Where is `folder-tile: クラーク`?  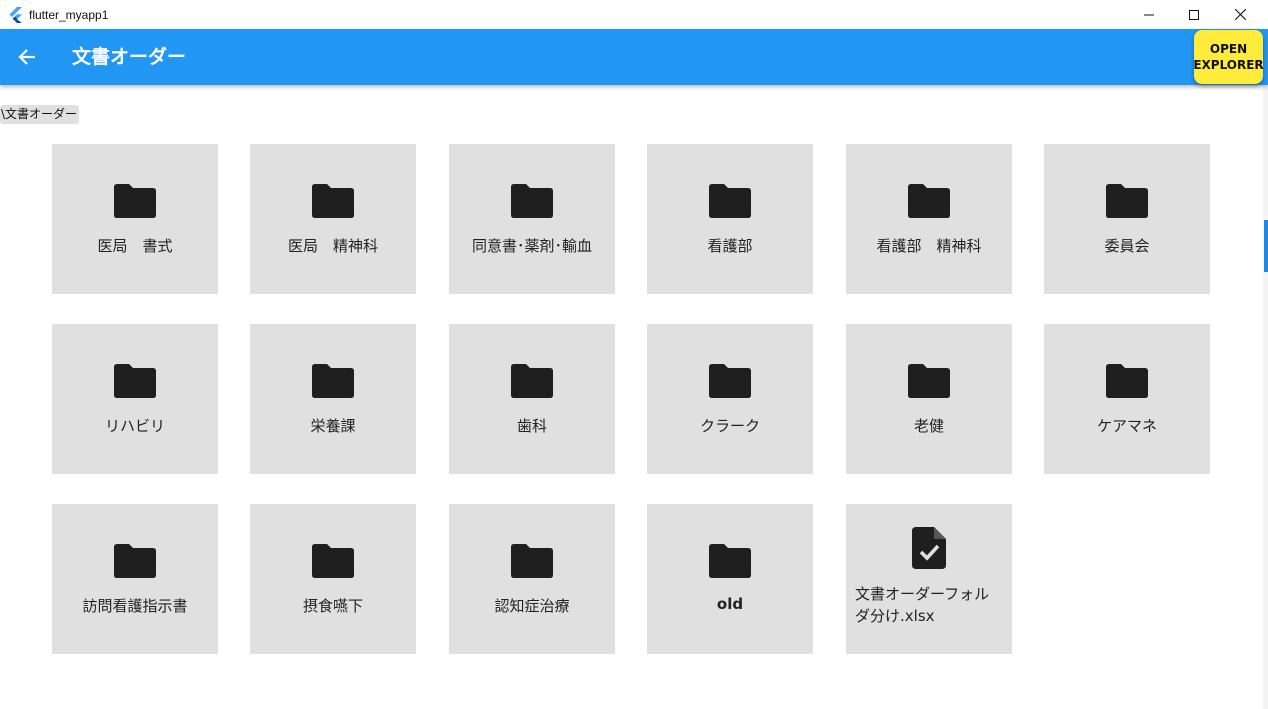 folder-tile: クラーク is located at coordinates (730, 399).